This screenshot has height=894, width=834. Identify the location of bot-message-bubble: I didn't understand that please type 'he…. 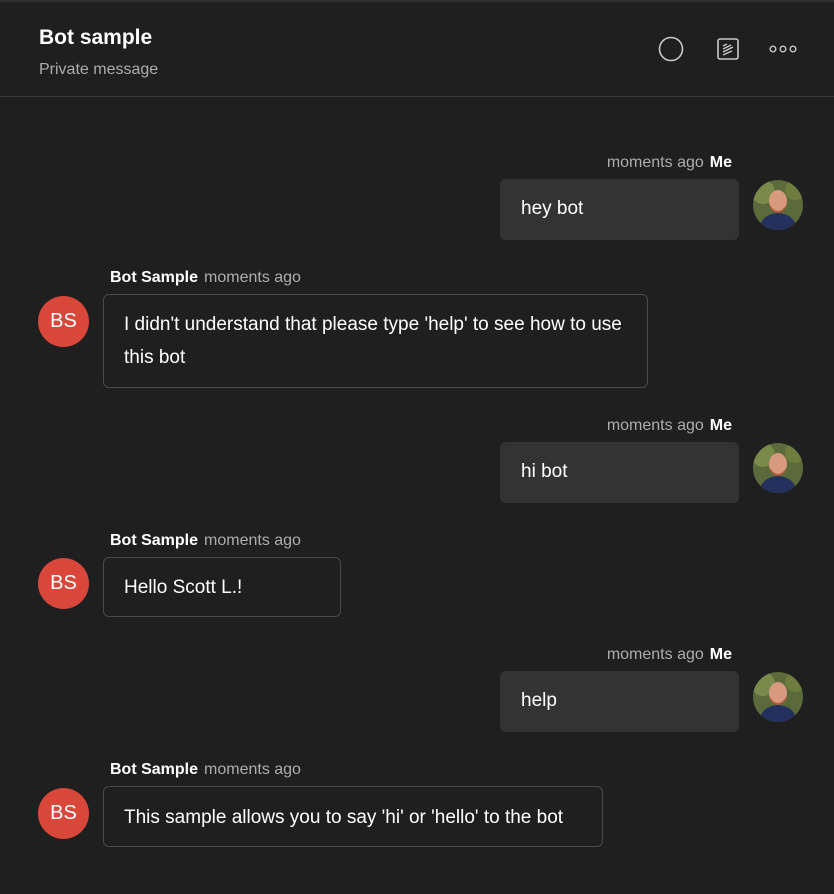
(375, 341).